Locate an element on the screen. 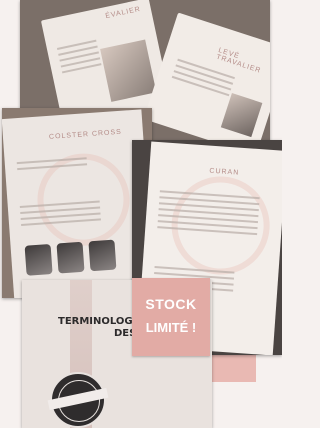 The width and height of the screenshot is (320, 428). page-illustration is located at coordinates (128, 70).